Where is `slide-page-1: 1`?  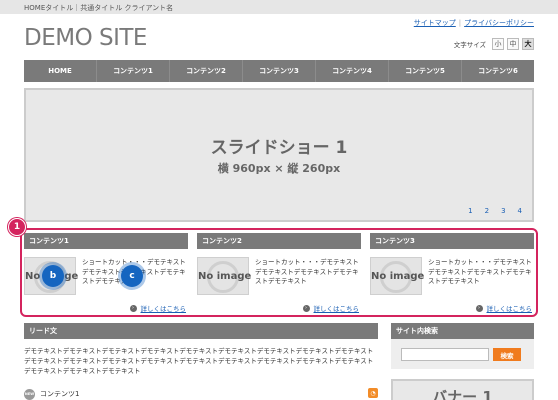 slide-page-1: 1 is located at coordinates (470, 211).